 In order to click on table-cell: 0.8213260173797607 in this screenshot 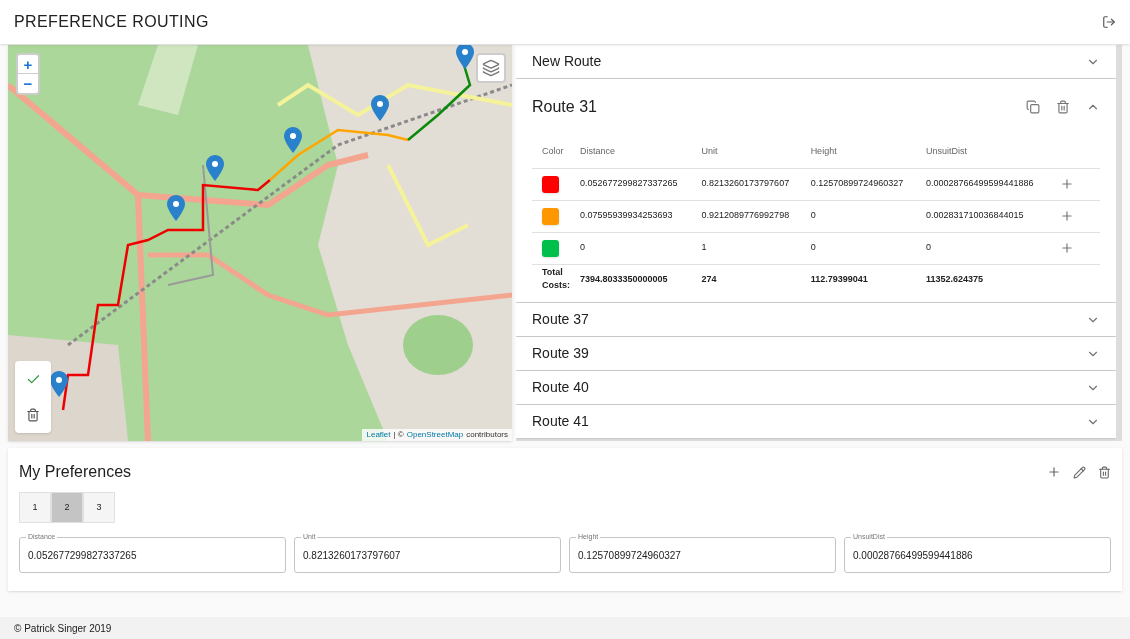, I will do `click(745, 183)`.